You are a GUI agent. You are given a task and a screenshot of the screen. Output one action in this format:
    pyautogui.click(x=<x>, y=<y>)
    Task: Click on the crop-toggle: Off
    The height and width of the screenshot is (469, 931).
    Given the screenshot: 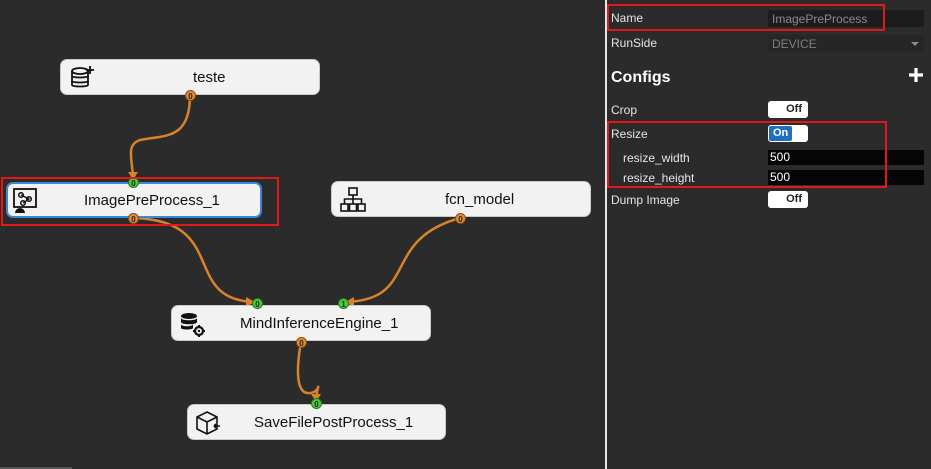 What is the action you would take?
    pyautogui.click(x=788, y=109)
    